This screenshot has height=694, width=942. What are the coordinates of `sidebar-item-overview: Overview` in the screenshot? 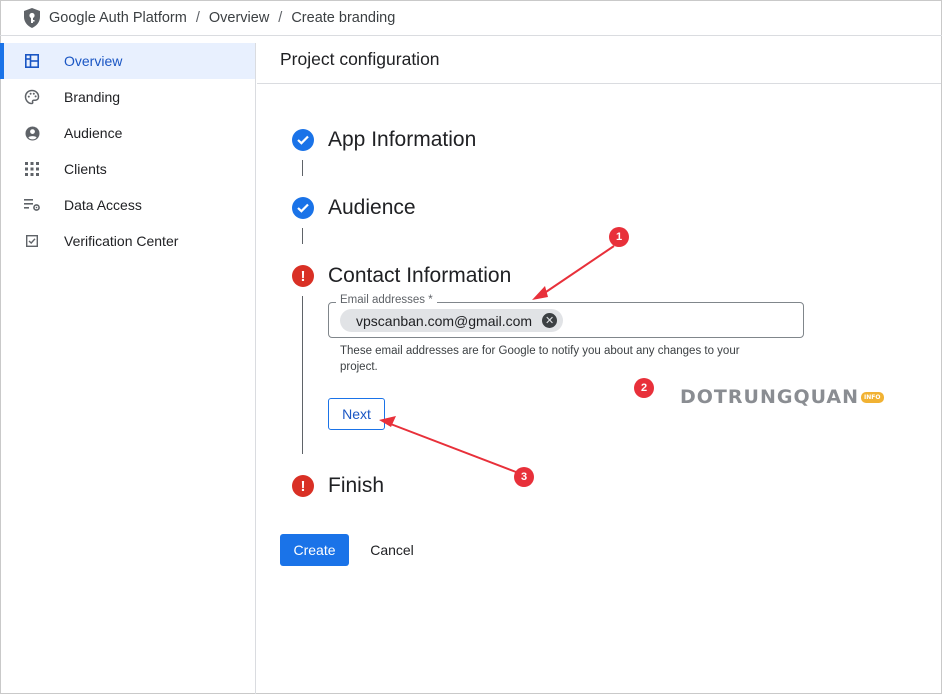 It's located at (127, 61).